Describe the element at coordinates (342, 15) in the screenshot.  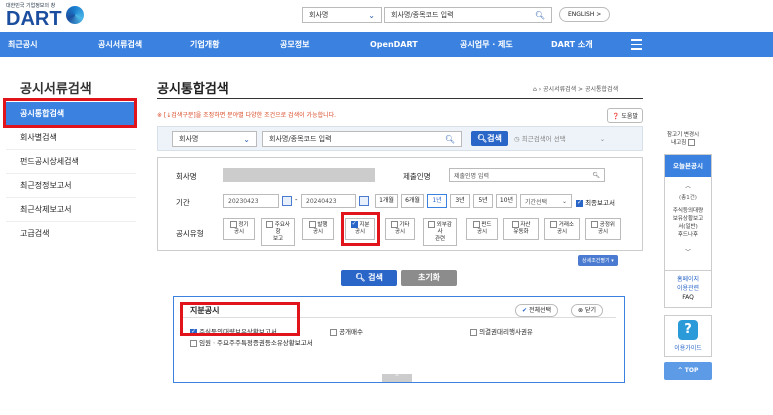
I see `header-search-type-select: 회사명 ⌄` at that location.